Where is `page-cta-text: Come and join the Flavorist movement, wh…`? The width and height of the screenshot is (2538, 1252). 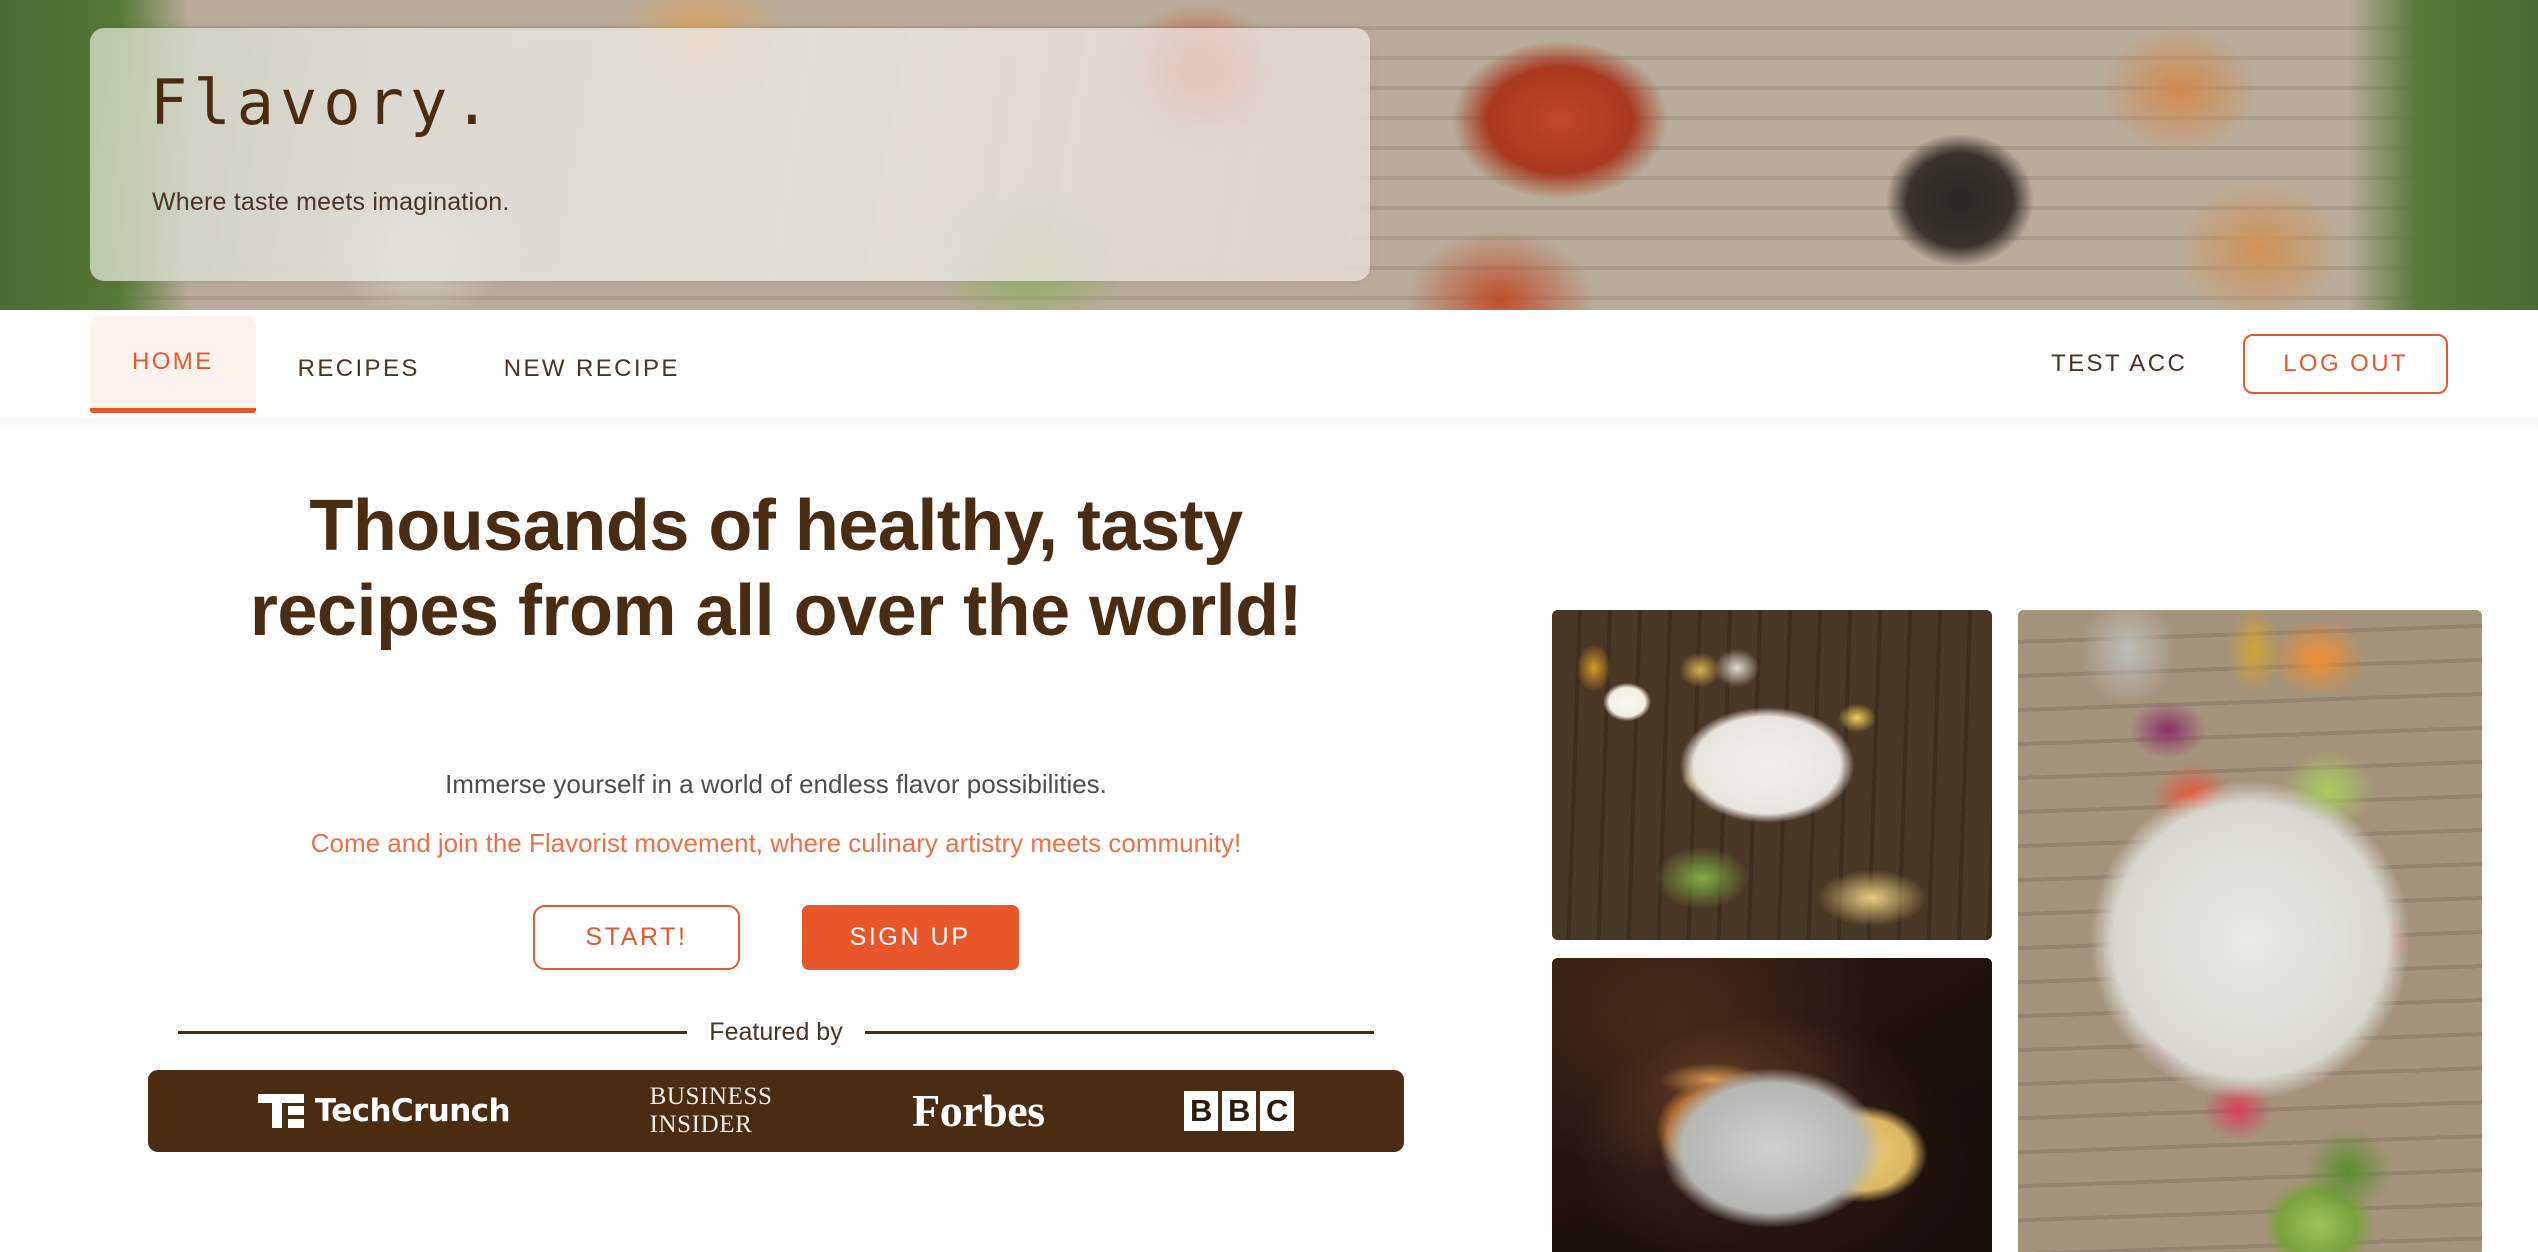
page-cta-text: Come and join the Flavorist movement, wh… is located at coordinates (776, 842).